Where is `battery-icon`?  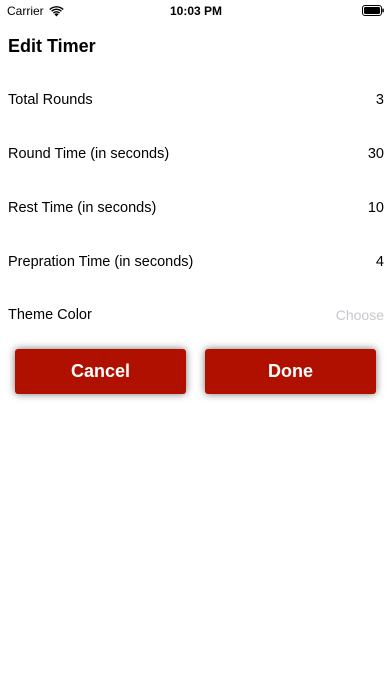 battery-icon is located at coordinates (373, 10).